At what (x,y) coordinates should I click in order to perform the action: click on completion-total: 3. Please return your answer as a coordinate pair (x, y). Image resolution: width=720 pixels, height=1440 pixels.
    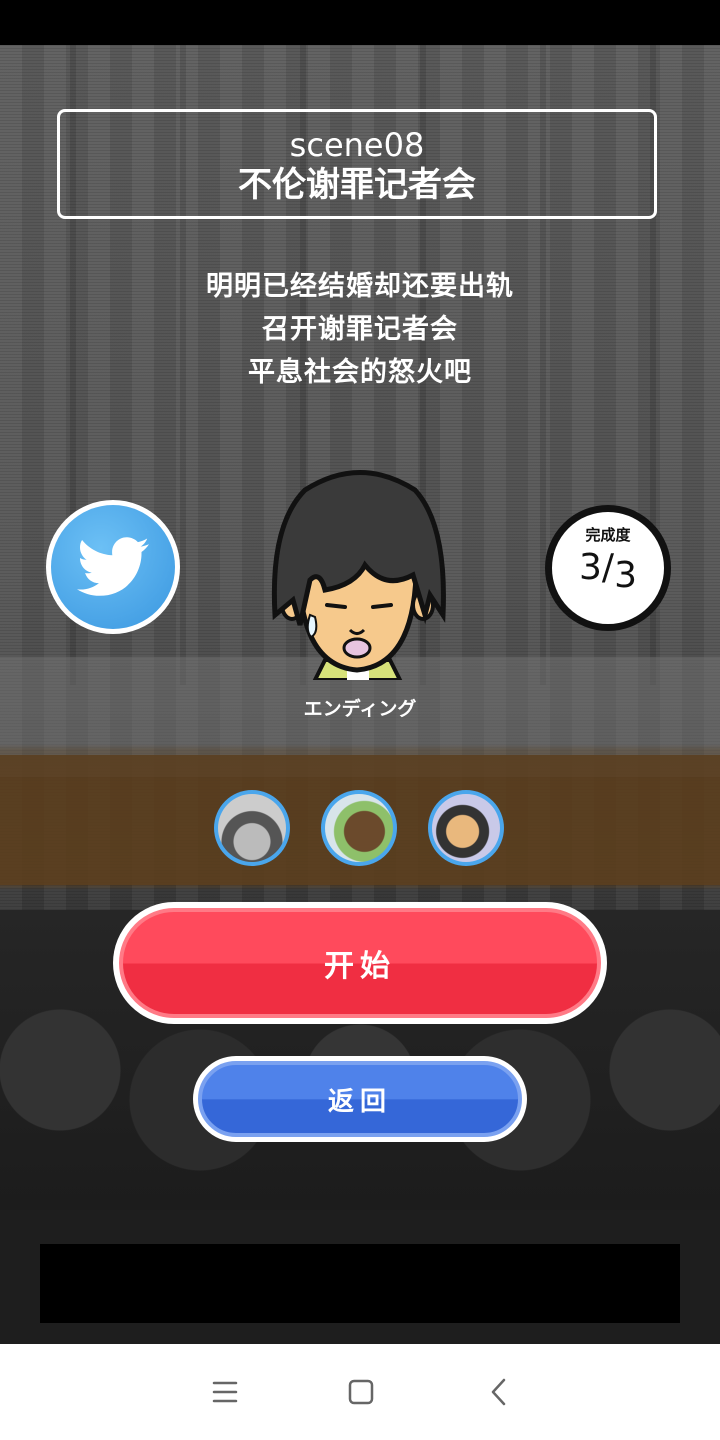
    Looking at the image, I should click on (625, 575).